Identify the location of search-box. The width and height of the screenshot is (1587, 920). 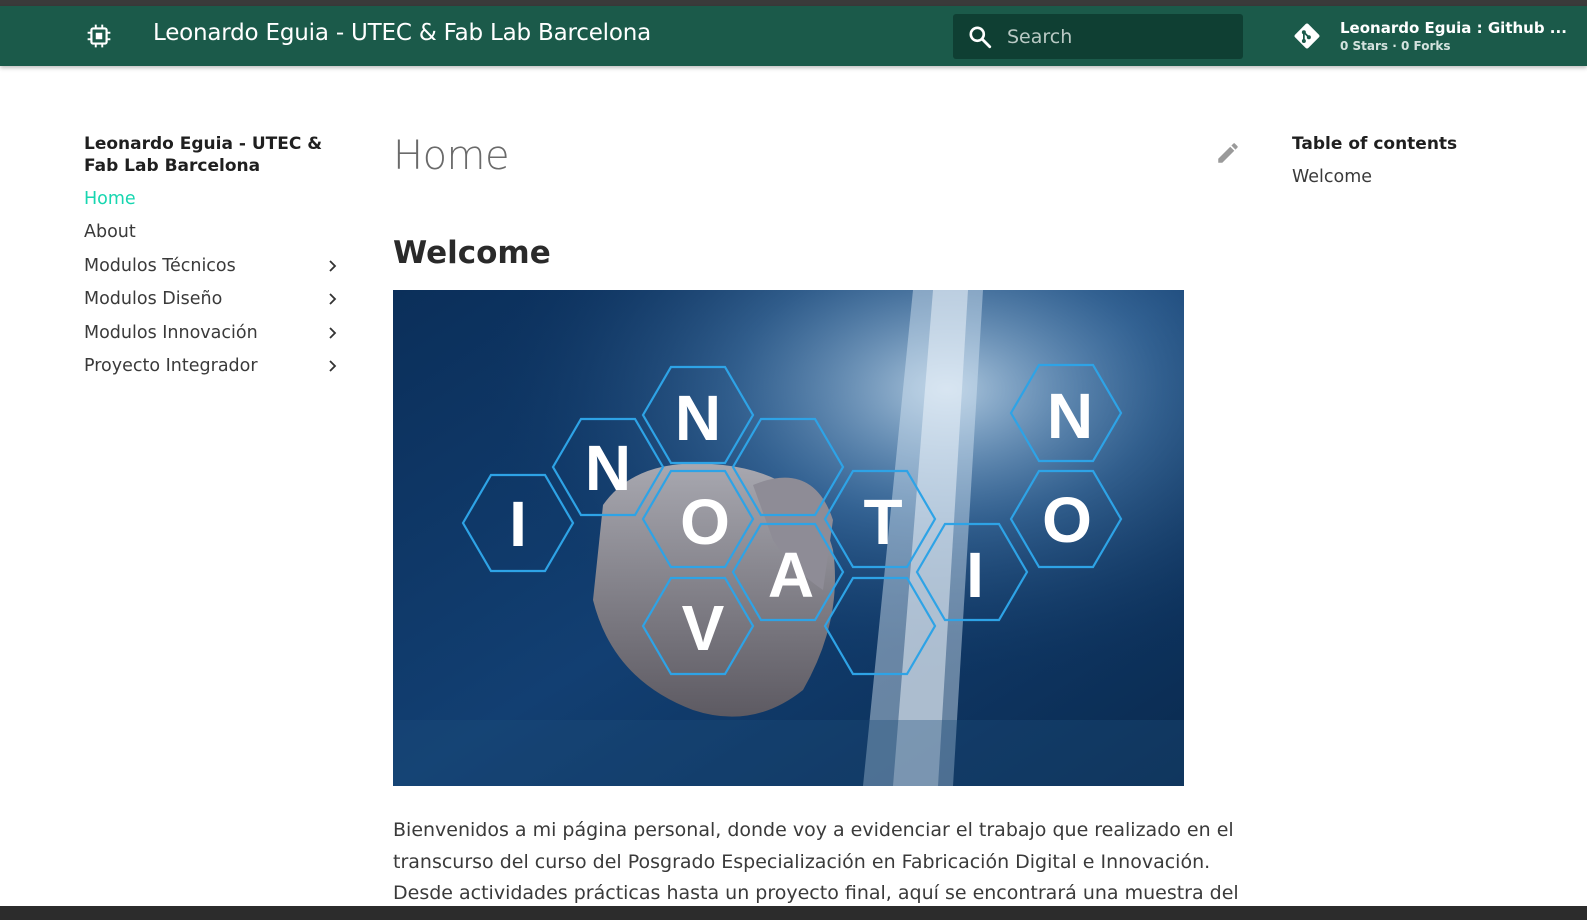
(1098, 36).